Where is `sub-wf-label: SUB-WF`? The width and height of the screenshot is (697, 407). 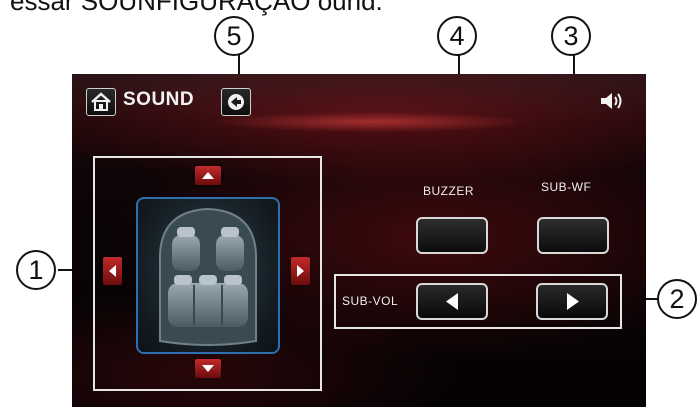
sub-wf-label: SUB-WF is located at coordinates (566, 187).